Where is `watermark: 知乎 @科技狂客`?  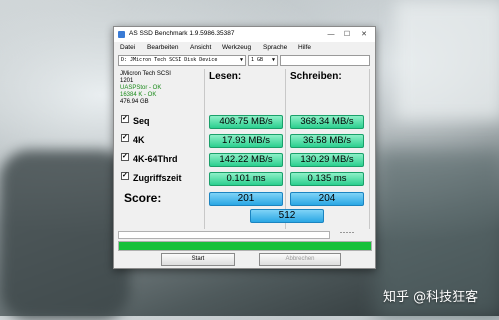 watermark: 知乎 @科技狂客 is located at coordinates (431, 297).